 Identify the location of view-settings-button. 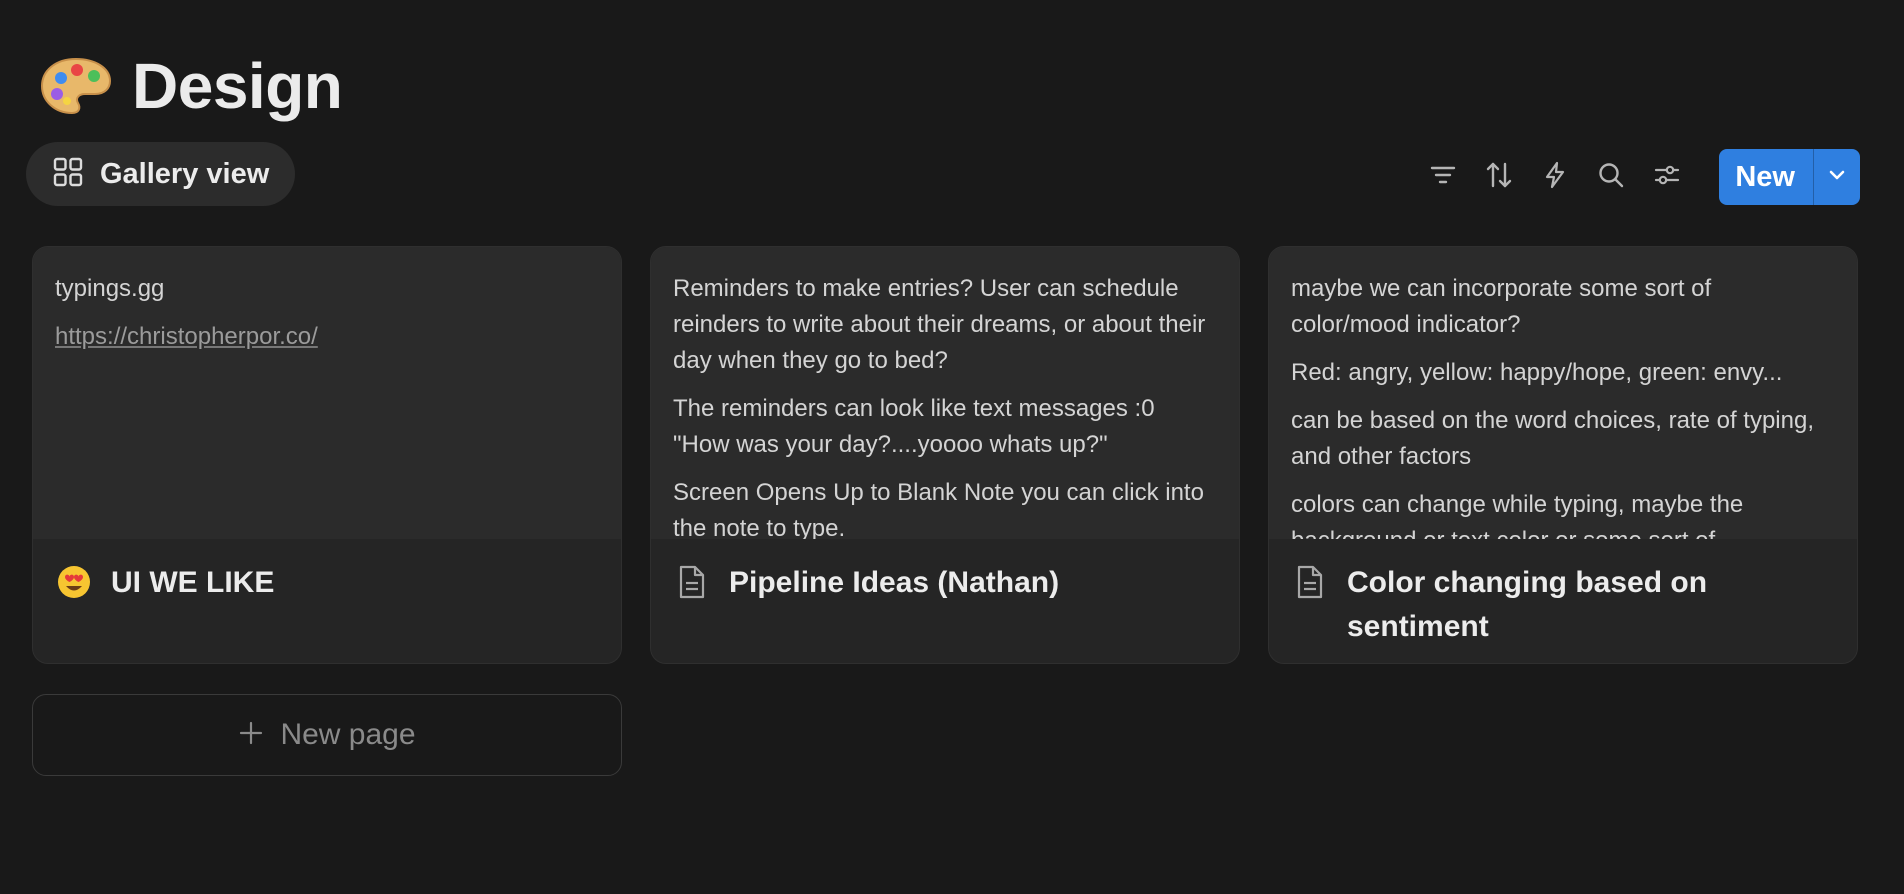
(1667, 177).